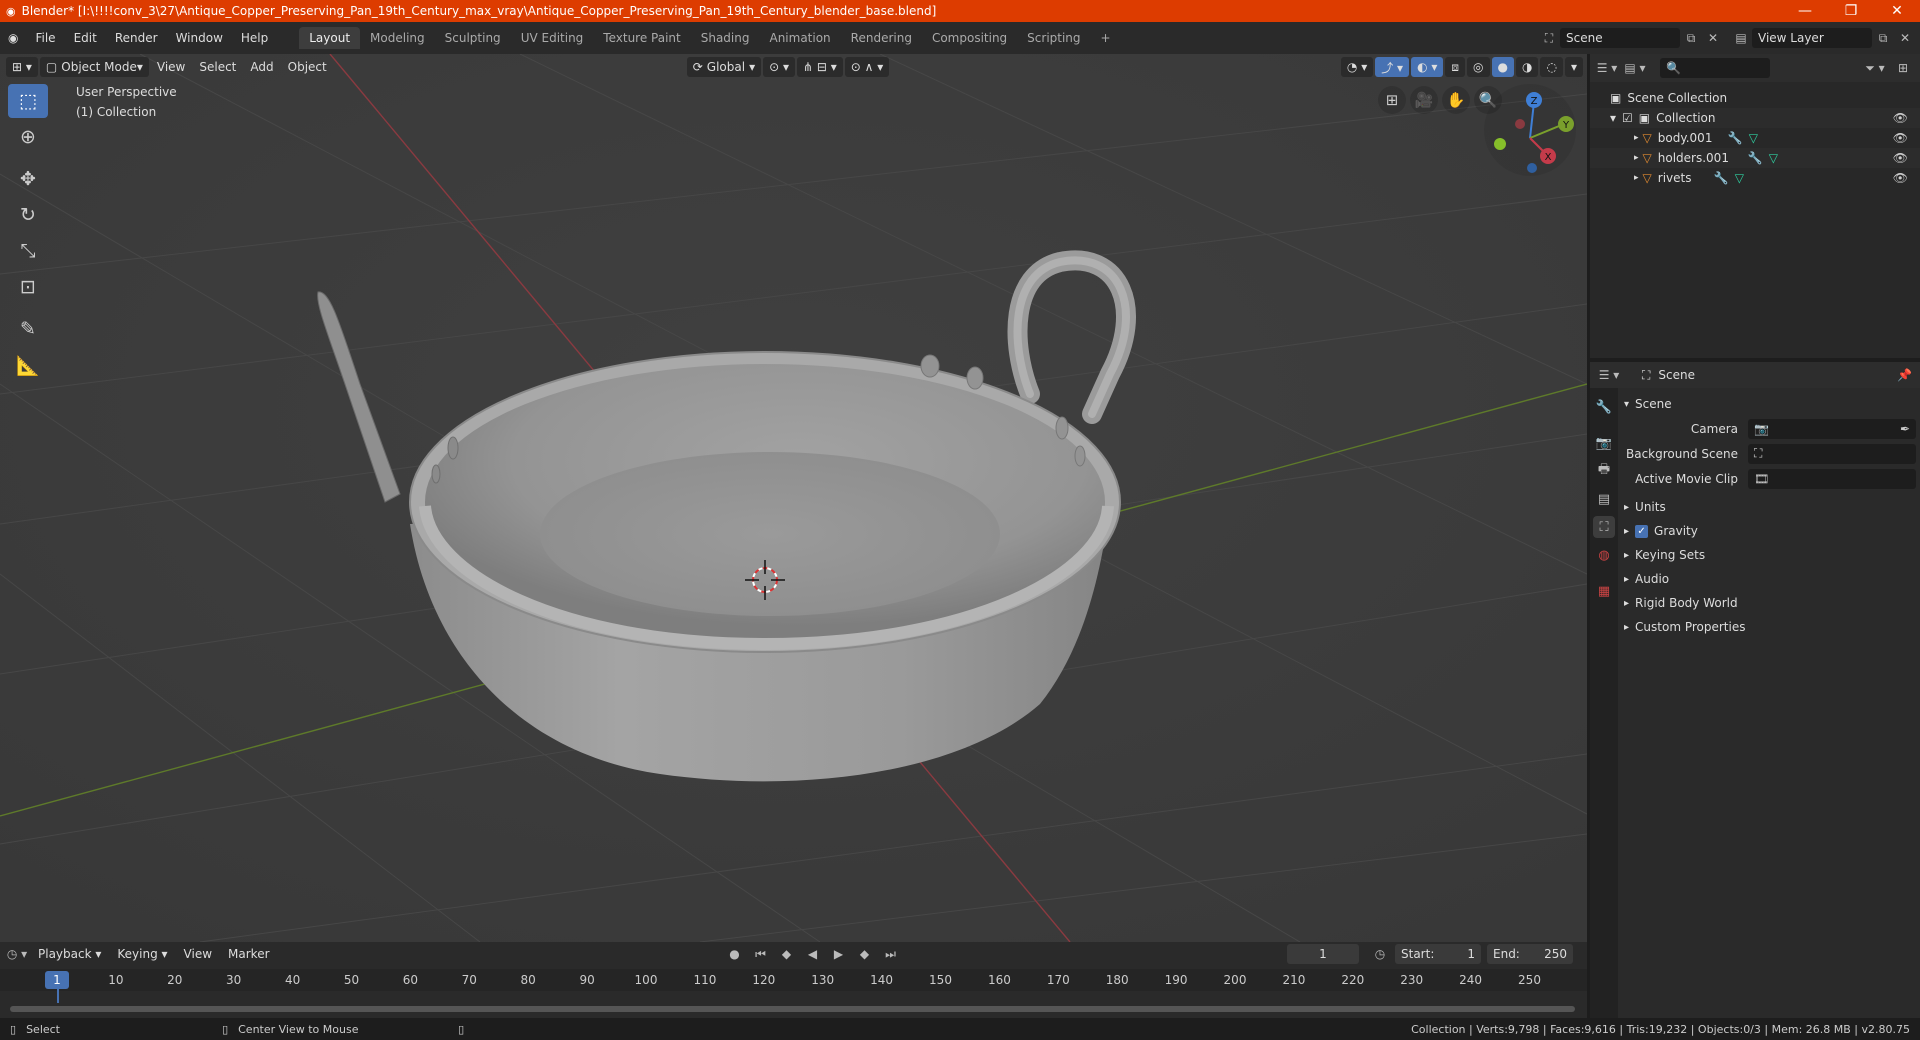 Image resolution: width=1920 pixels, height=1040 pixels. What do you see at coordinates (1604, 471) in the screenshot?
I see `output-tab-icon: 🖶` at bounding box center [1604, 471].